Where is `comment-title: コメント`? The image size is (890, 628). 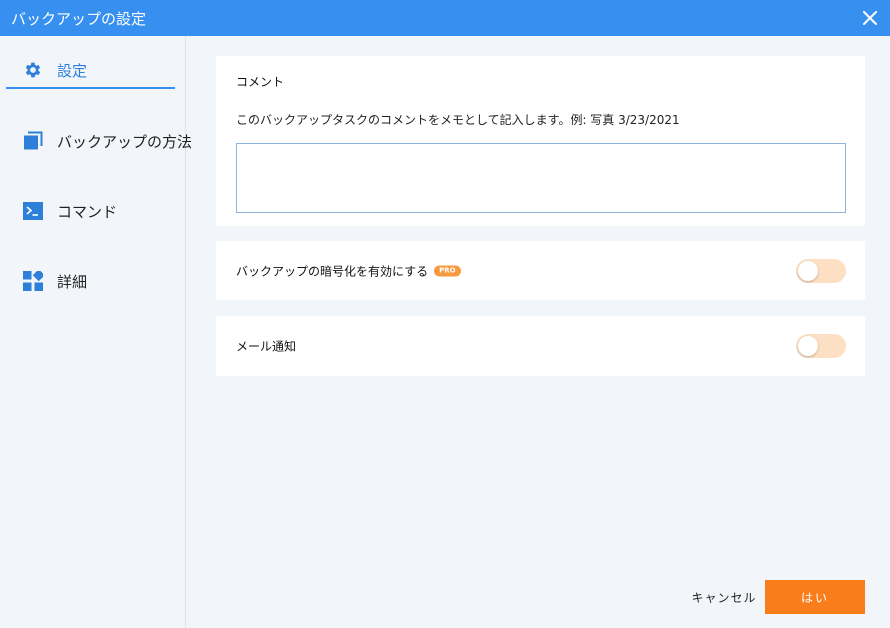
comment-title: コメント is located at coordinates (260, 82).